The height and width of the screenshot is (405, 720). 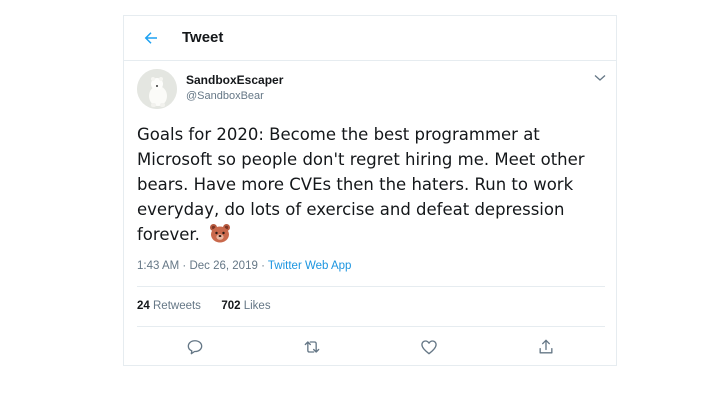 I want to click on author-display-name: SandboxEscaper, so click(x=234, y=80).